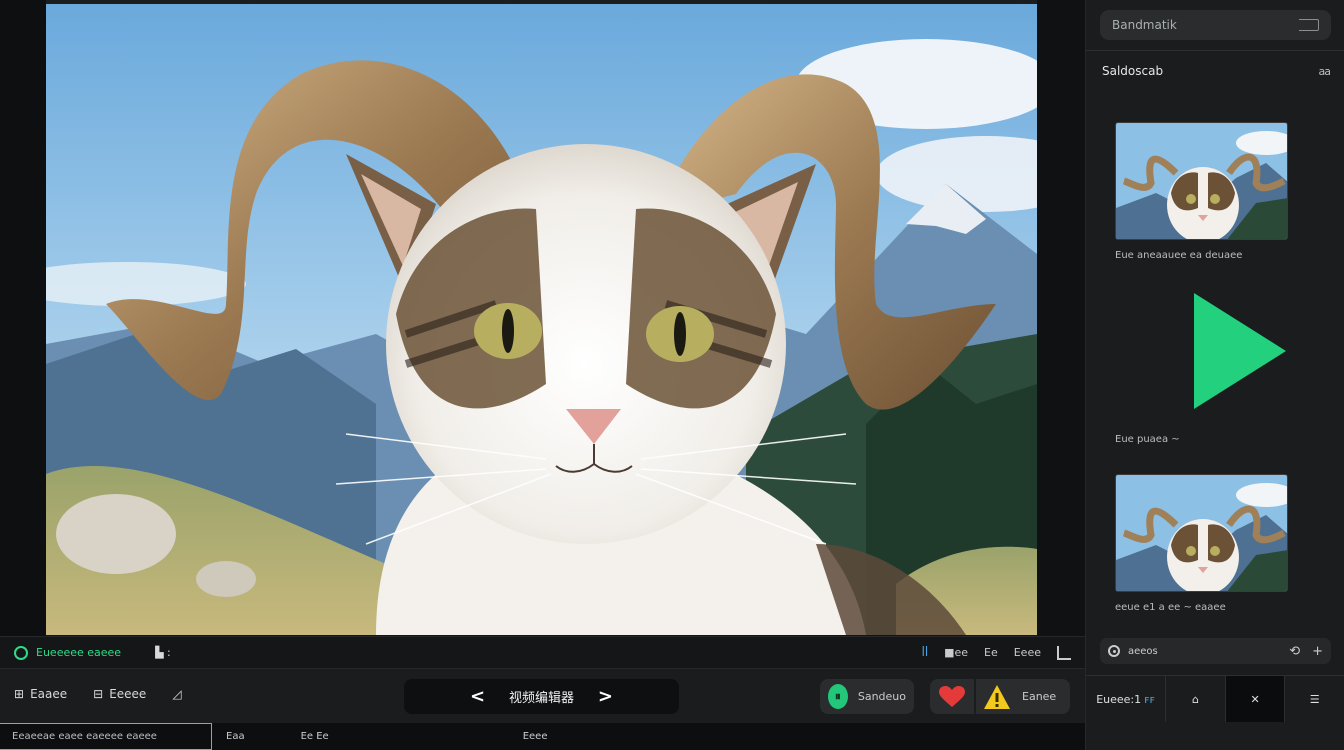  Describe the element at coordinates (414, 736) in the screenshot. I see `timeline-items: Eaa Ee Ee Eeee` at that location.